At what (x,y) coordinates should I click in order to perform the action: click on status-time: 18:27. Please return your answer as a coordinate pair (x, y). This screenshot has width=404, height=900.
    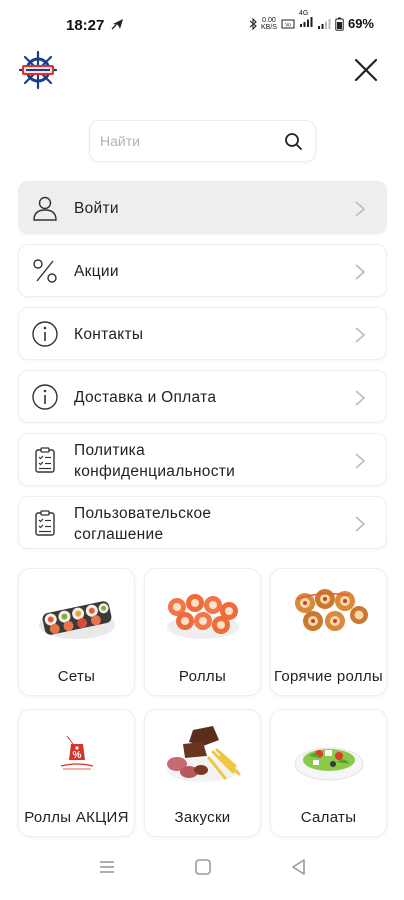
    Looking at the image, I should click on (85, 25).